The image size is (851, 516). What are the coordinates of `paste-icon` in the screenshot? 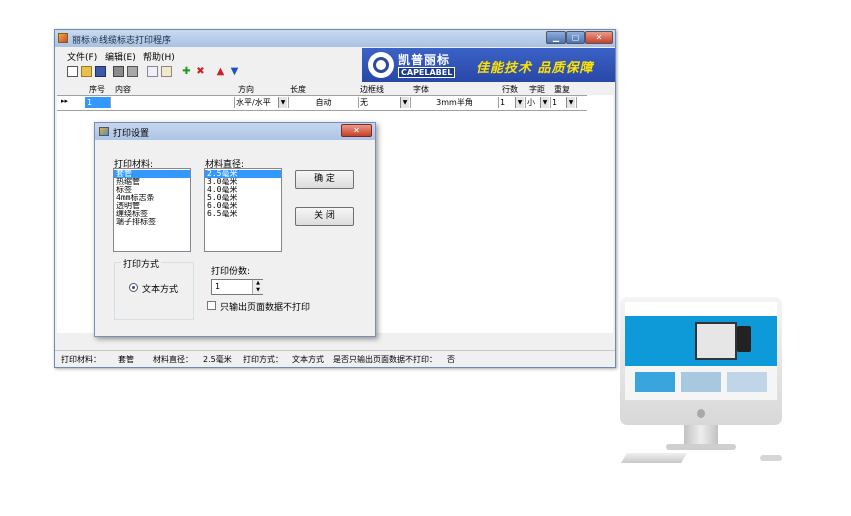 It's located at (166, 71).